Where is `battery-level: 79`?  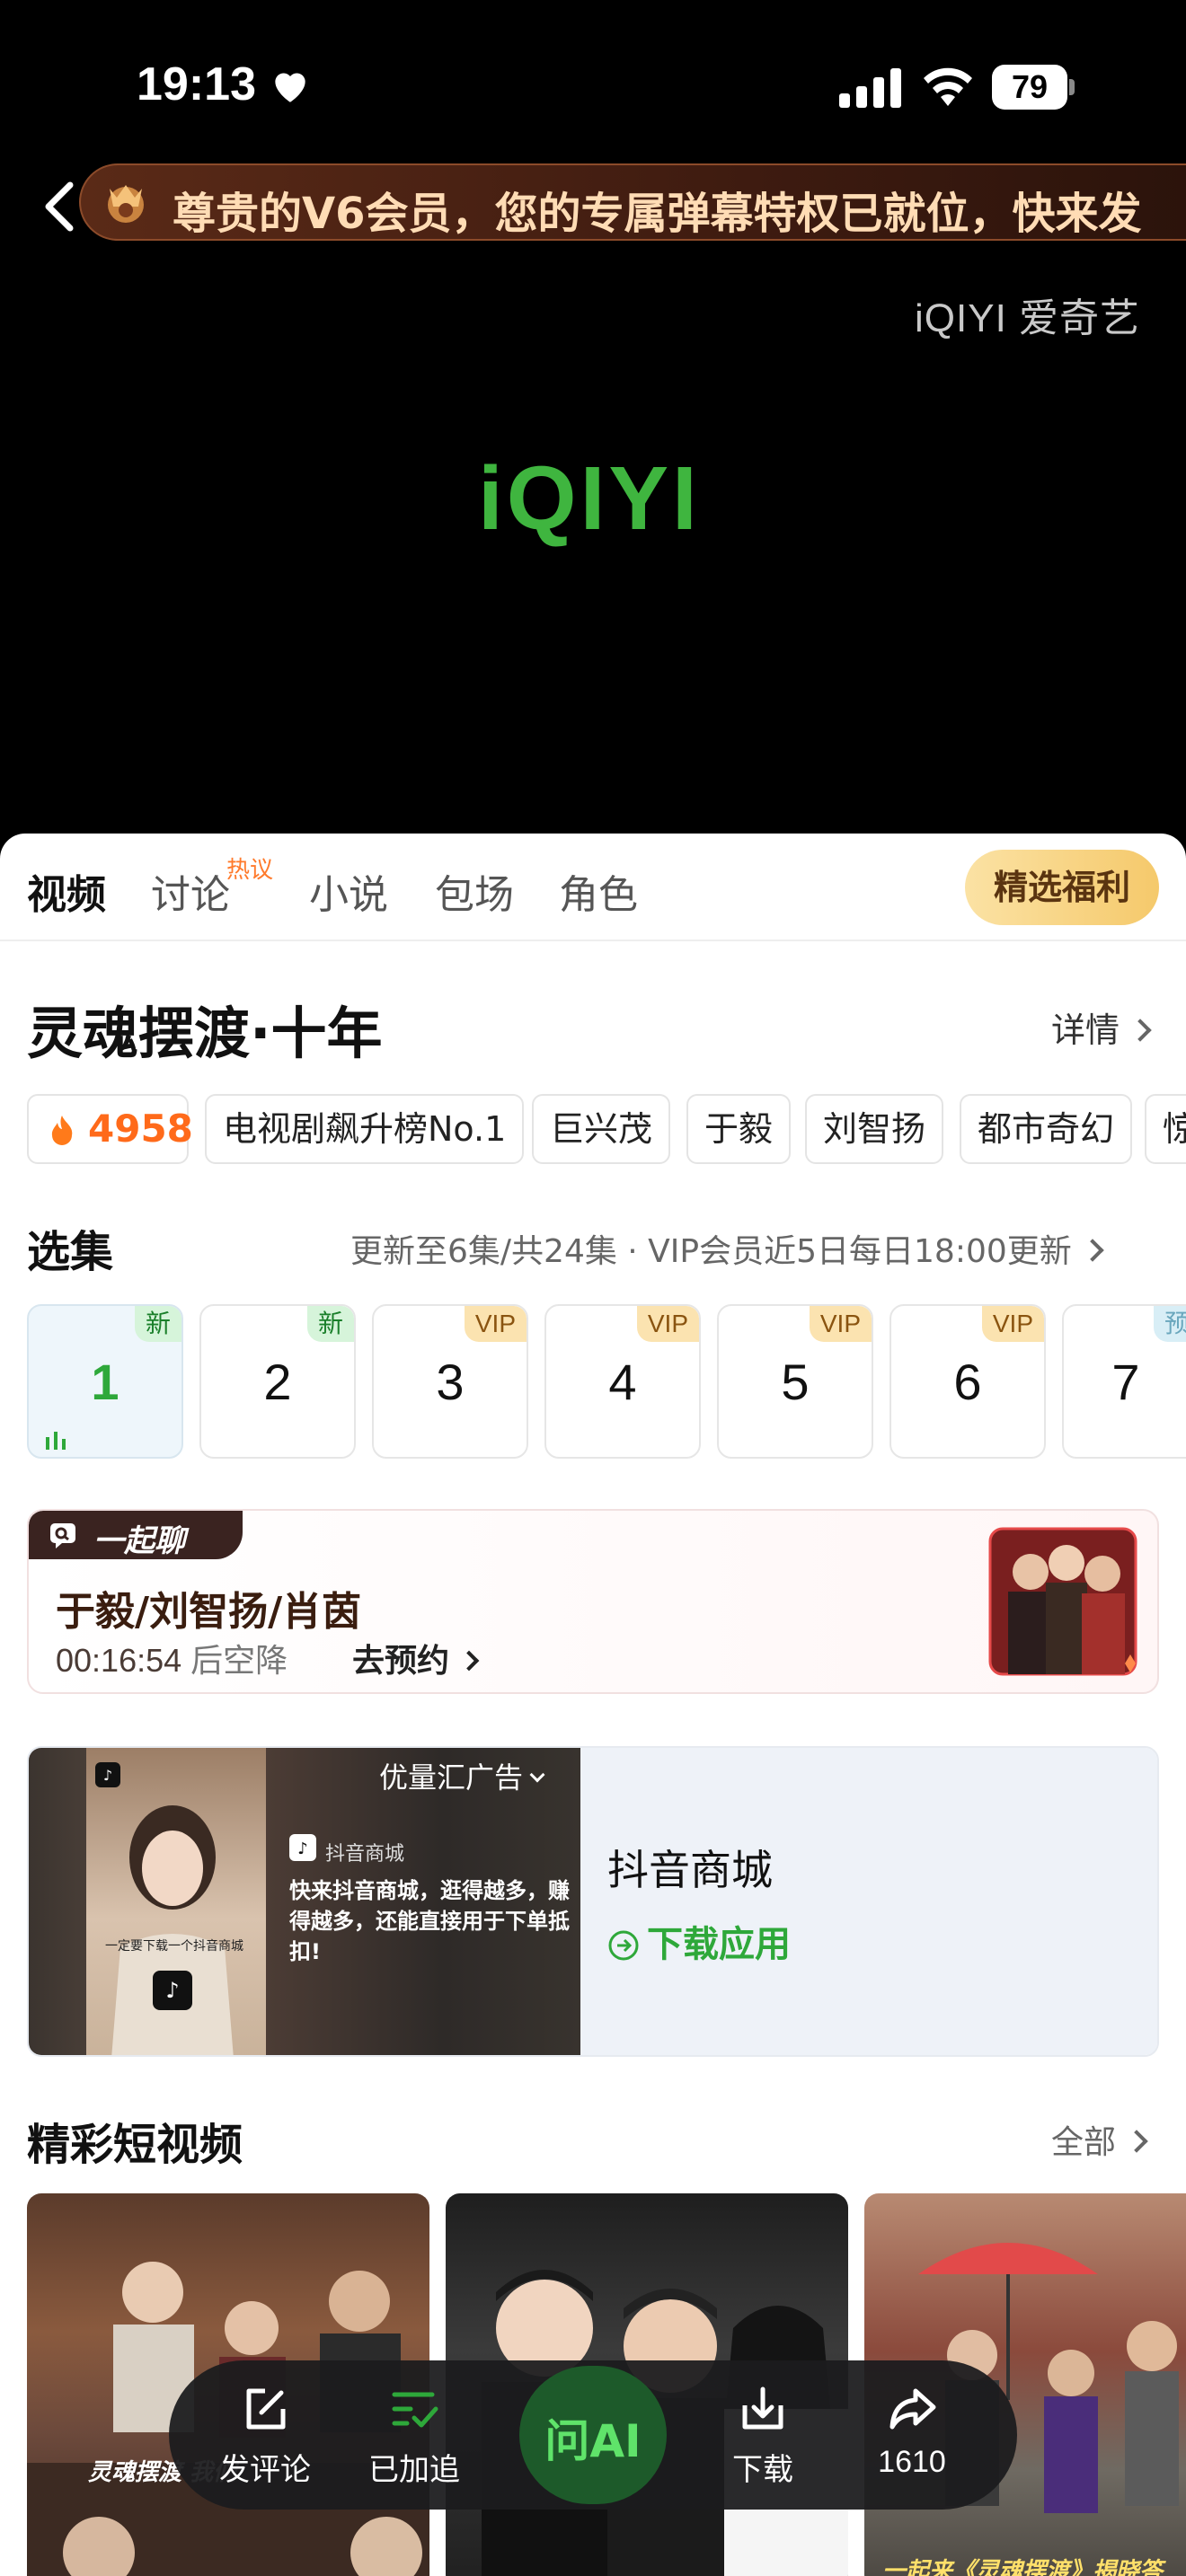
battery-level: 79 is located at coordinates (1030, 86).